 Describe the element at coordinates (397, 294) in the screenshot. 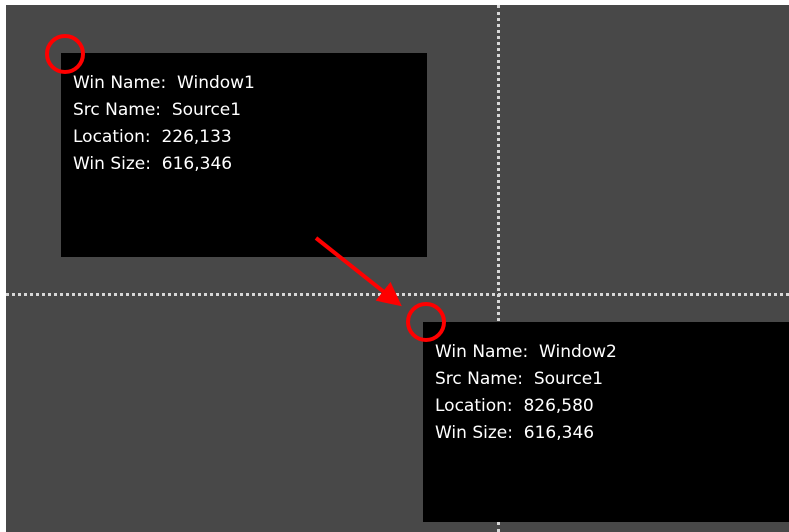

I see `horizontal-screen-divider` at that location.